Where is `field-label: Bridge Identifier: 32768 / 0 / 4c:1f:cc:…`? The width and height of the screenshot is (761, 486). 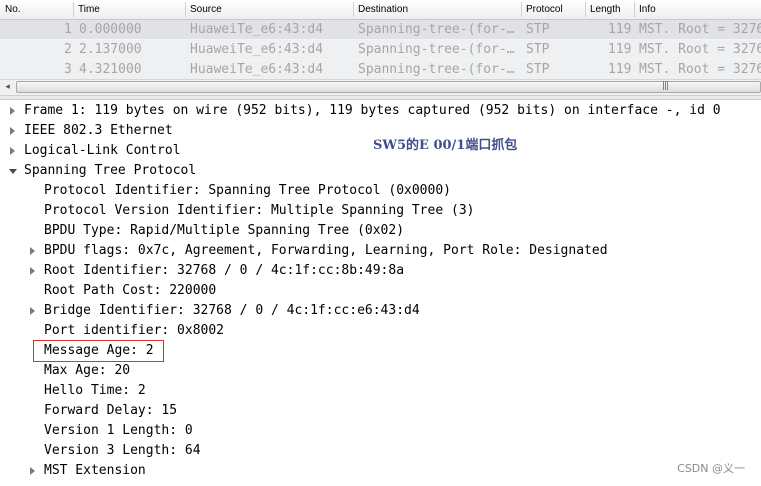
field-label: Bridge Identifier: 32768 / 0 / 4c:1f:cc:… is located at coordinates (232, 310).